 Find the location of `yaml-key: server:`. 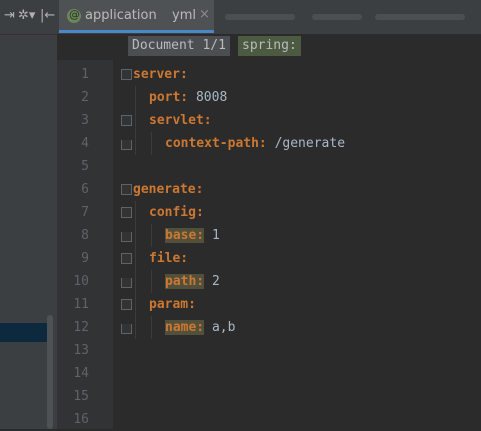

yaml-key: server: is located at coordinates (160, 74).